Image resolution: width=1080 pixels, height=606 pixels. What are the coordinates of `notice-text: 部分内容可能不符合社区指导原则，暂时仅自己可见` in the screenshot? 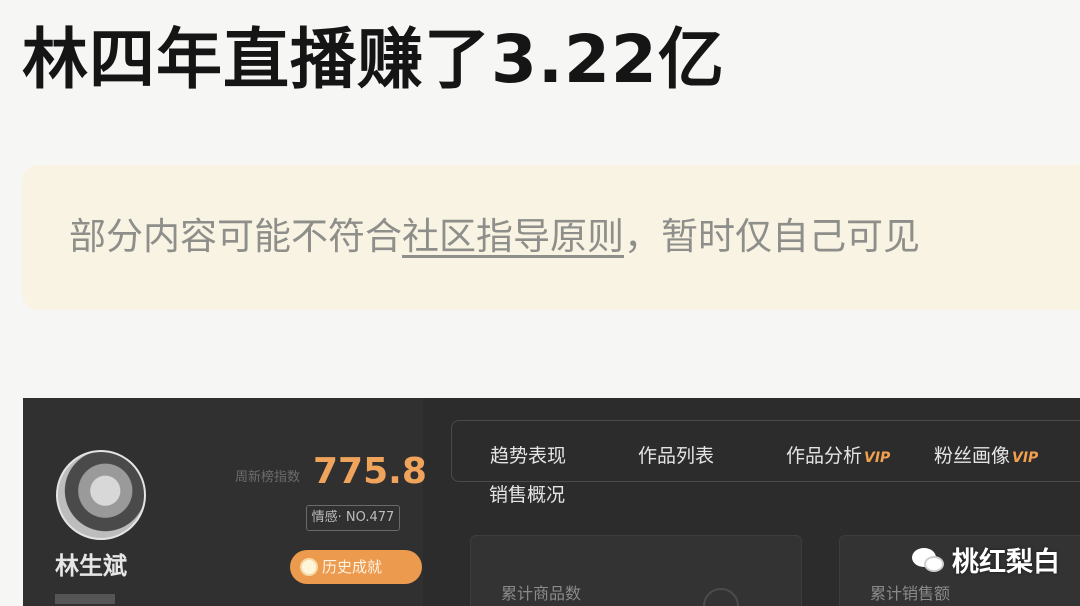 It's located at (494, 237).